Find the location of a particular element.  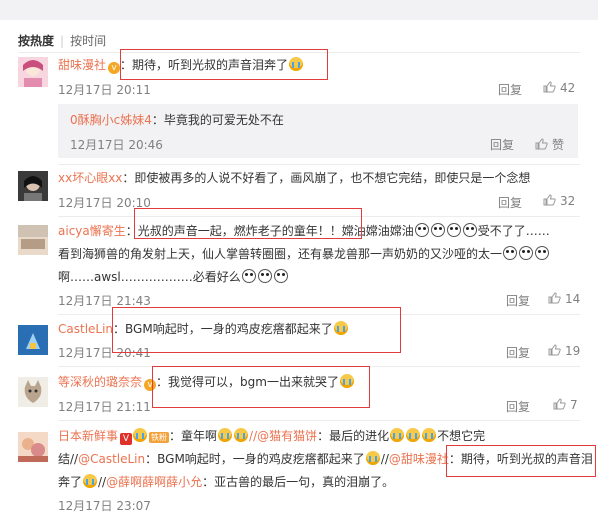

comment-text: ：童年啊 is located at coordinates (193, 436).